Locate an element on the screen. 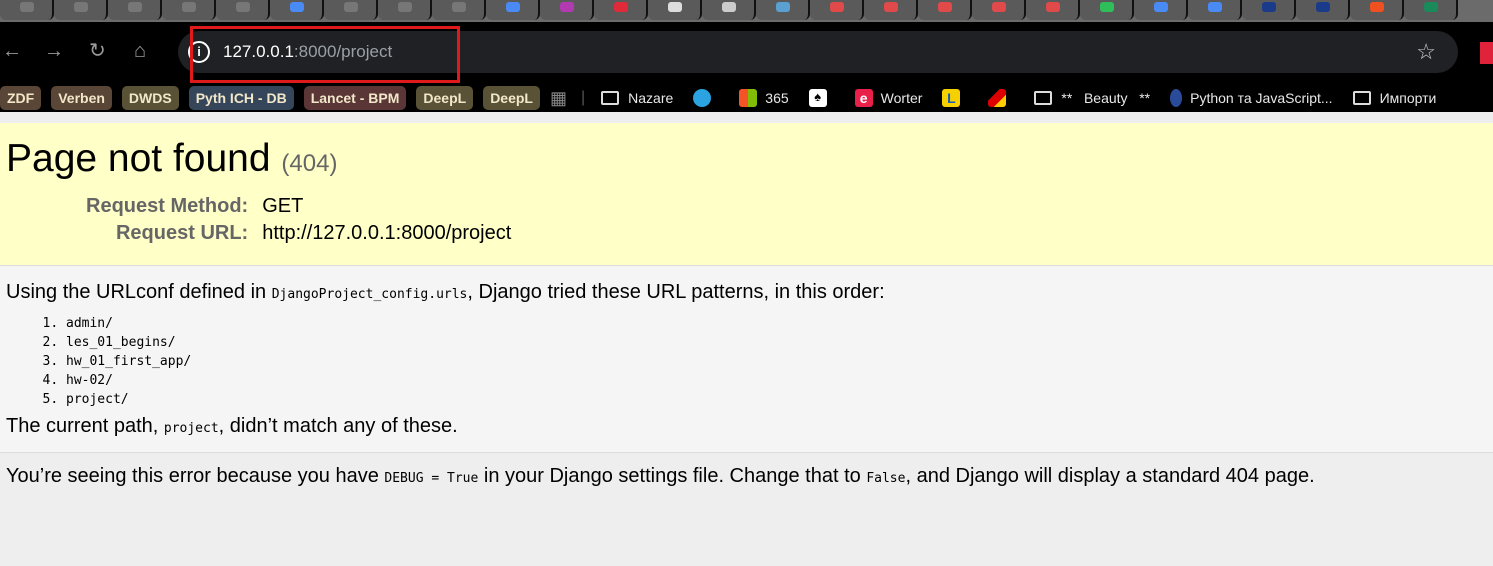 This screenshot has height=566, width=1493. bookmark-chip: Verben is located at coordinates (81, 98).